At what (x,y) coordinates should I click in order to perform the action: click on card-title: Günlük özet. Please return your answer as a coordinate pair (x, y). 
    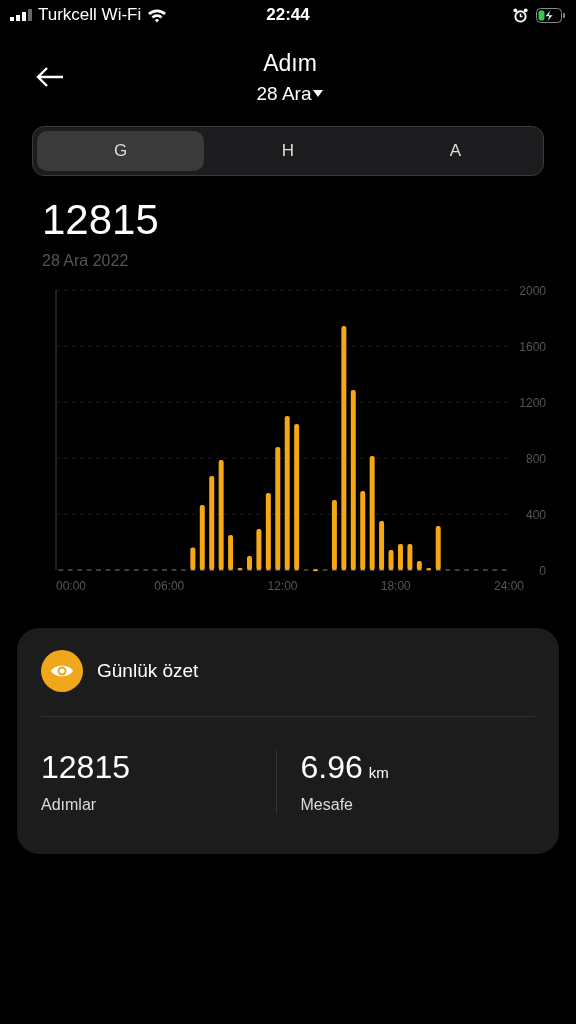
    Looking at the image, I should click on (148, 671).